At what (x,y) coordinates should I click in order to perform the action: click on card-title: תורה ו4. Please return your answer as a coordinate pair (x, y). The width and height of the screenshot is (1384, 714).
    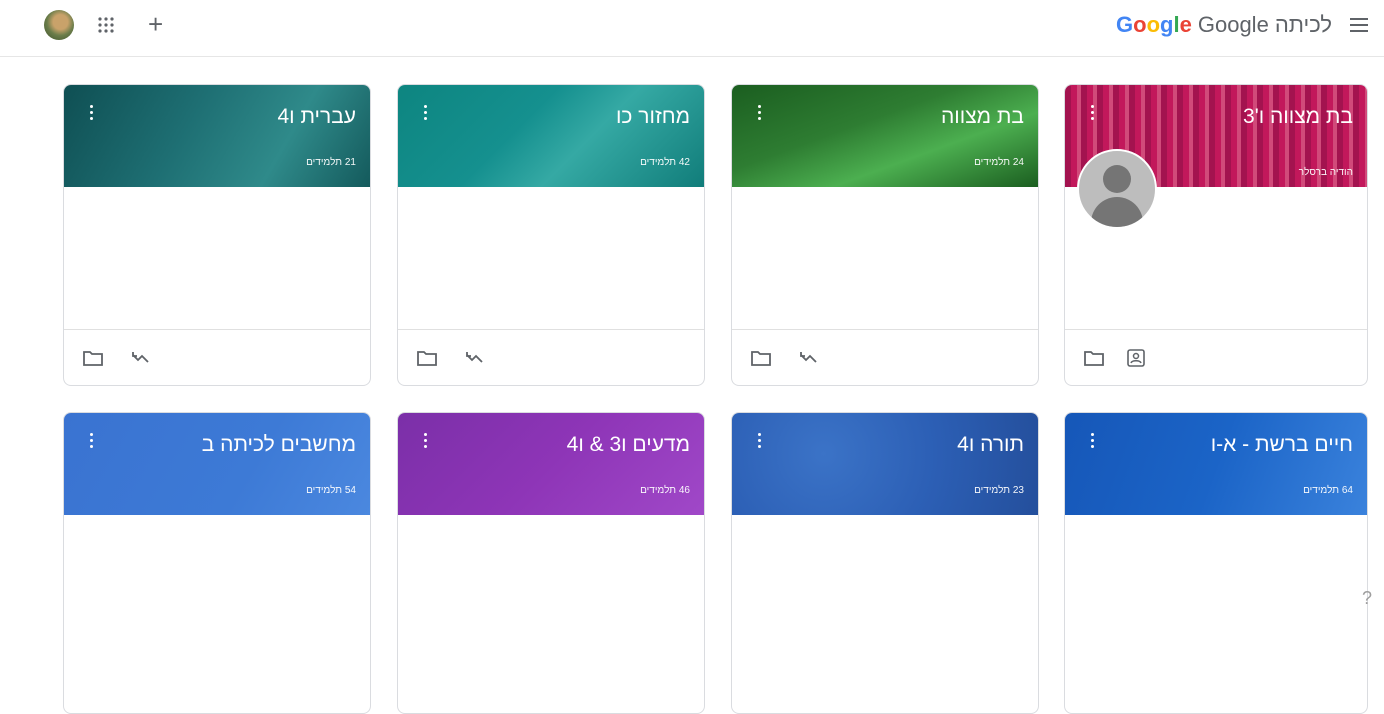
    Looking at the image, I should click on (990, 445).